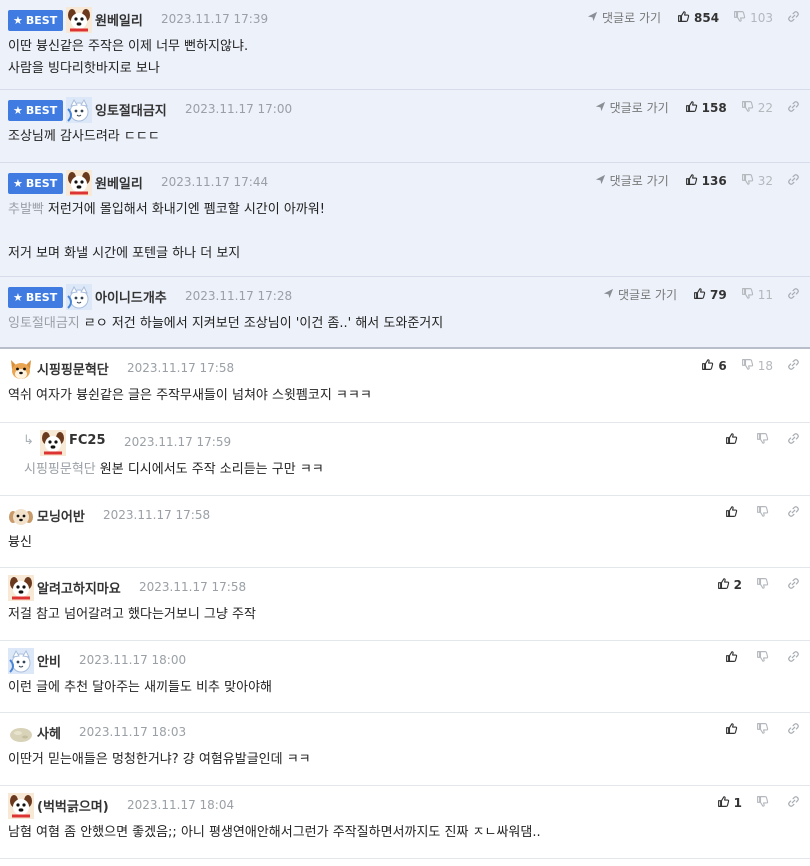 This screenshot has height=866, width=810. Describe the element at coordinates (718, 294) in the screenshot. I see `like-count: 79` at that location.